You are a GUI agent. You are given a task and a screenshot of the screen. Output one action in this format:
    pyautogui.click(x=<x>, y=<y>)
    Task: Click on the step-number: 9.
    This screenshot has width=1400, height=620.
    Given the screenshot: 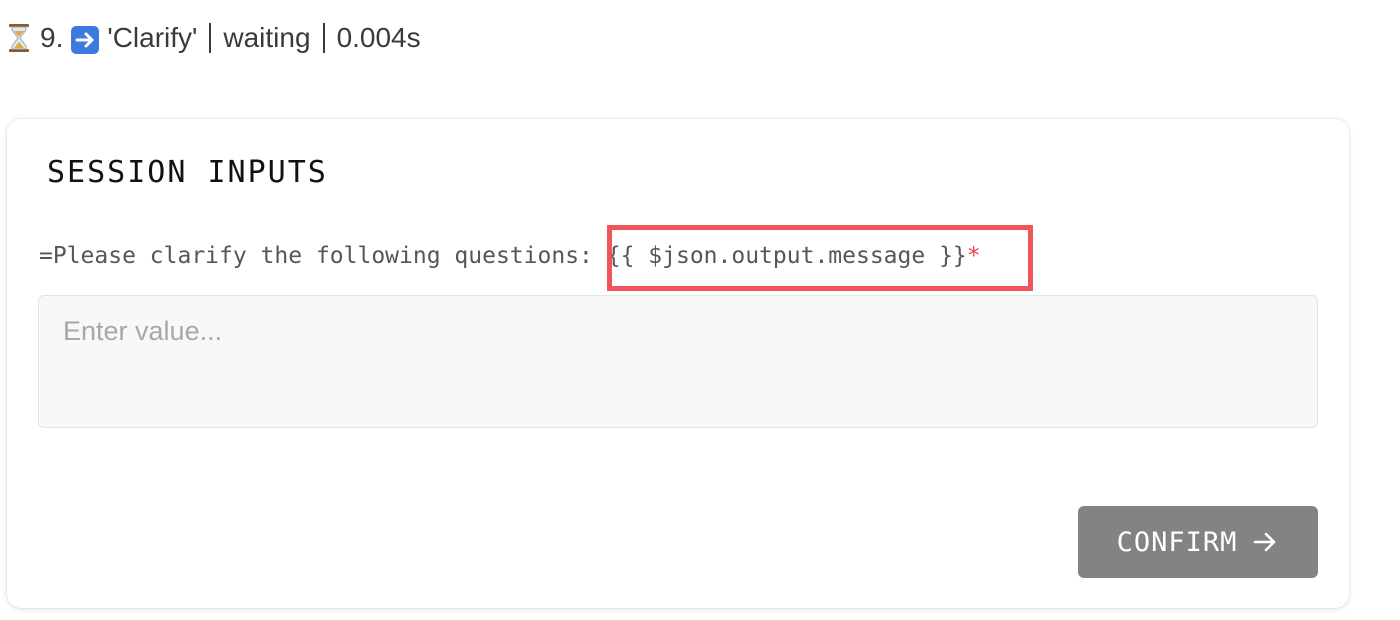 What is the action you would take?
    pyautogui.click(x=52, y=37)
    